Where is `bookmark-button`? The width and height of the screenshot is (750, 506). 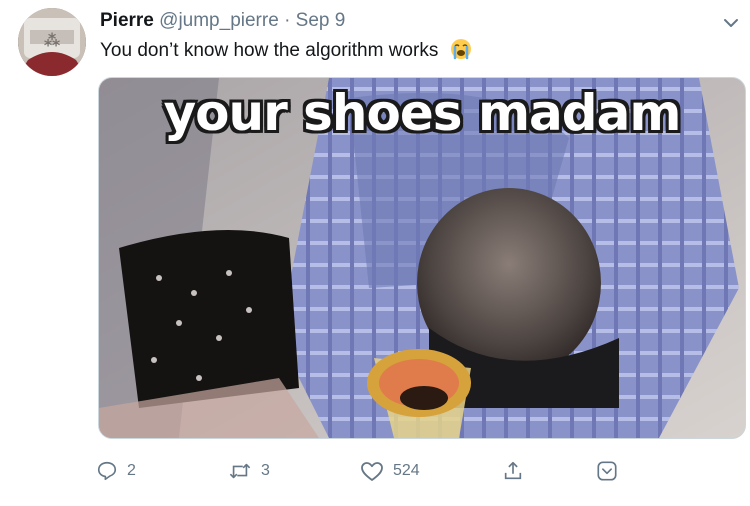
bookmark-button is located at coordinates (607, 471).